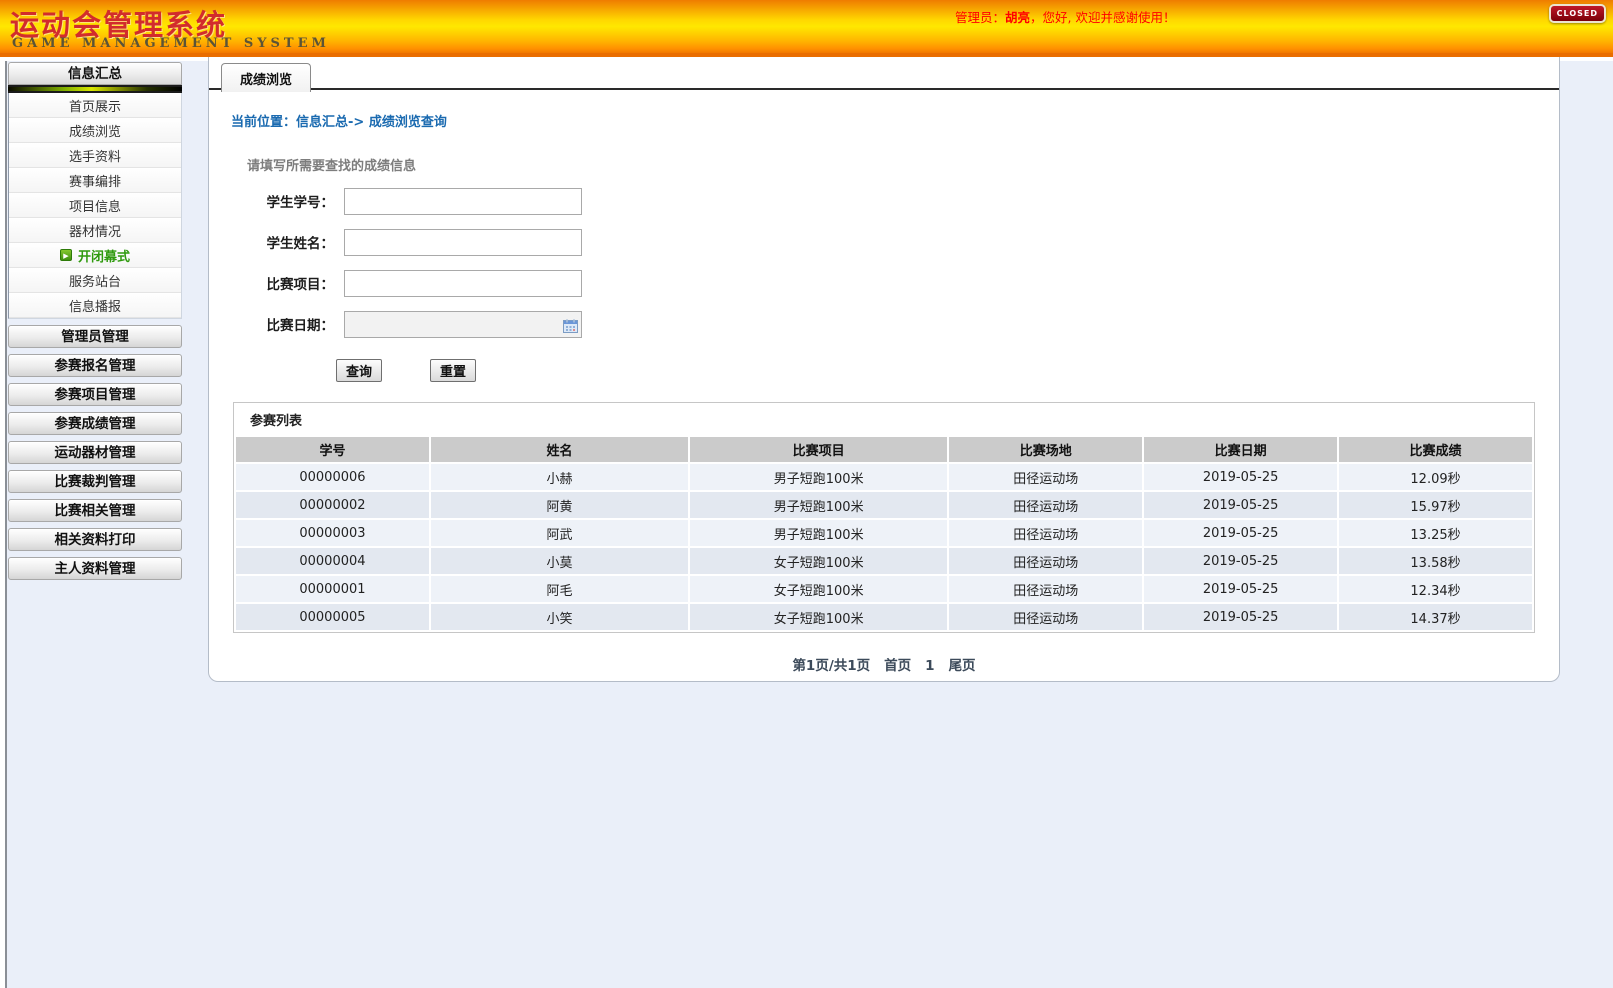 The width and height of the screenshot is (1613, 988). I want to click on table-cell: 00000005, so click(332, 617).